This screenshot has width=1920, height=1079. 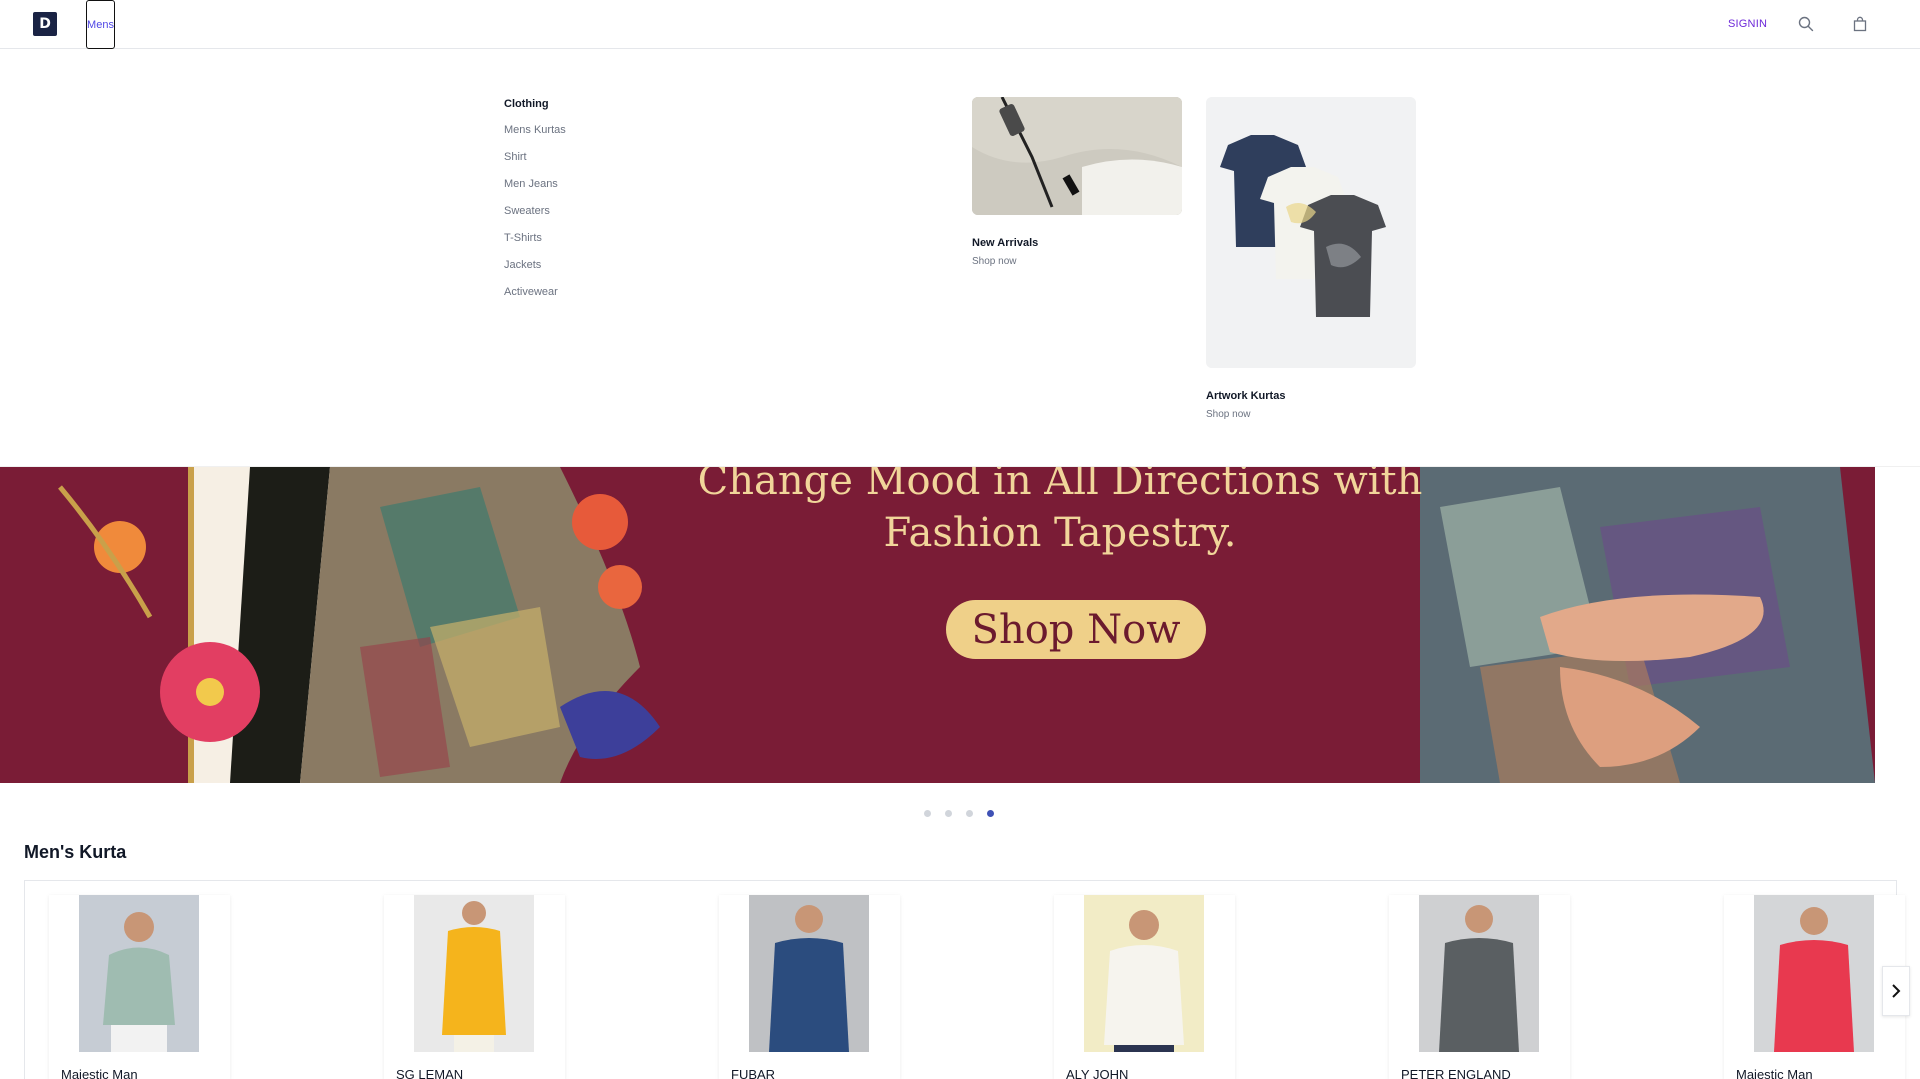 I want to click on nav-item-label: Mens, so click(x=100, y=24).